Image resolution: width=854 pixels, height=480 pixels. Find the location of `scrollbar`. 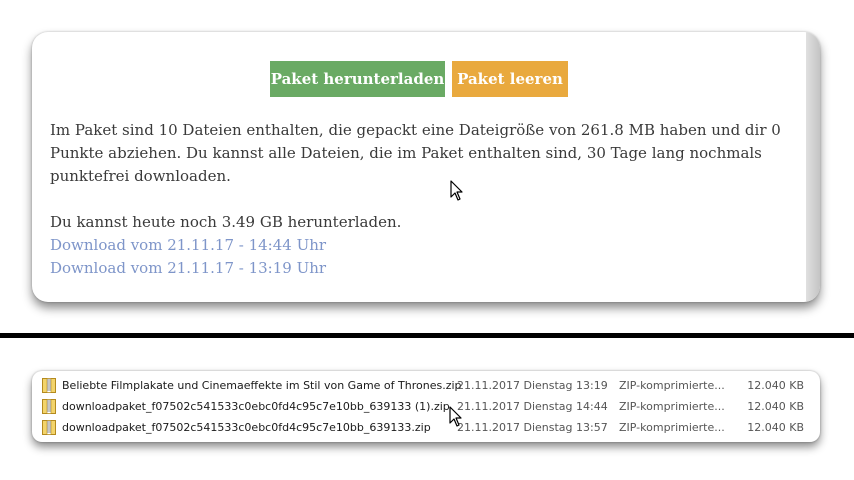

scrollbar is located at coordinates (813, 167).